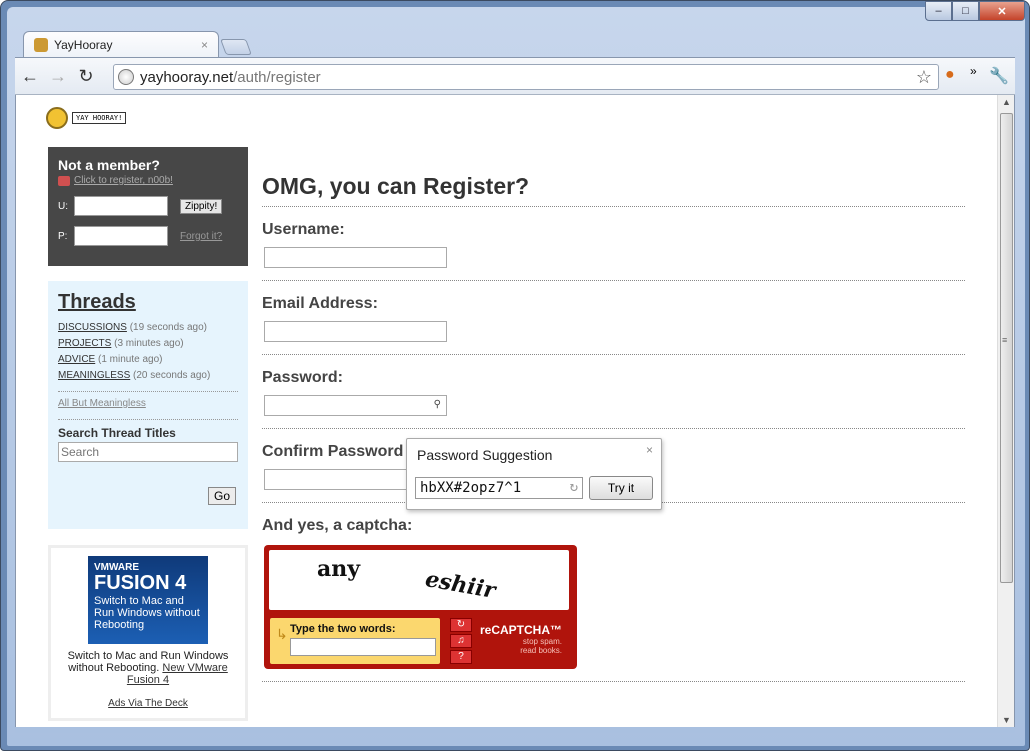 The width and height of the screenshot is (1030, 751). I want to click on arrow-icon: ↳, so click(282, 634).